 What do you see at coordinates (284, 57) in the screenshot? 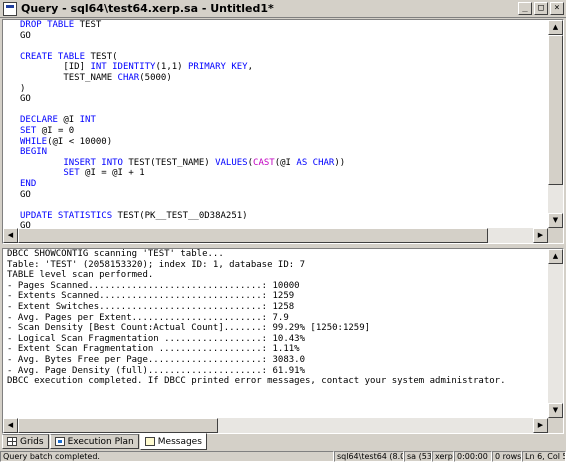
I see `code-line: CREATE TABLE TEST(` at bounding box center [284, 57].